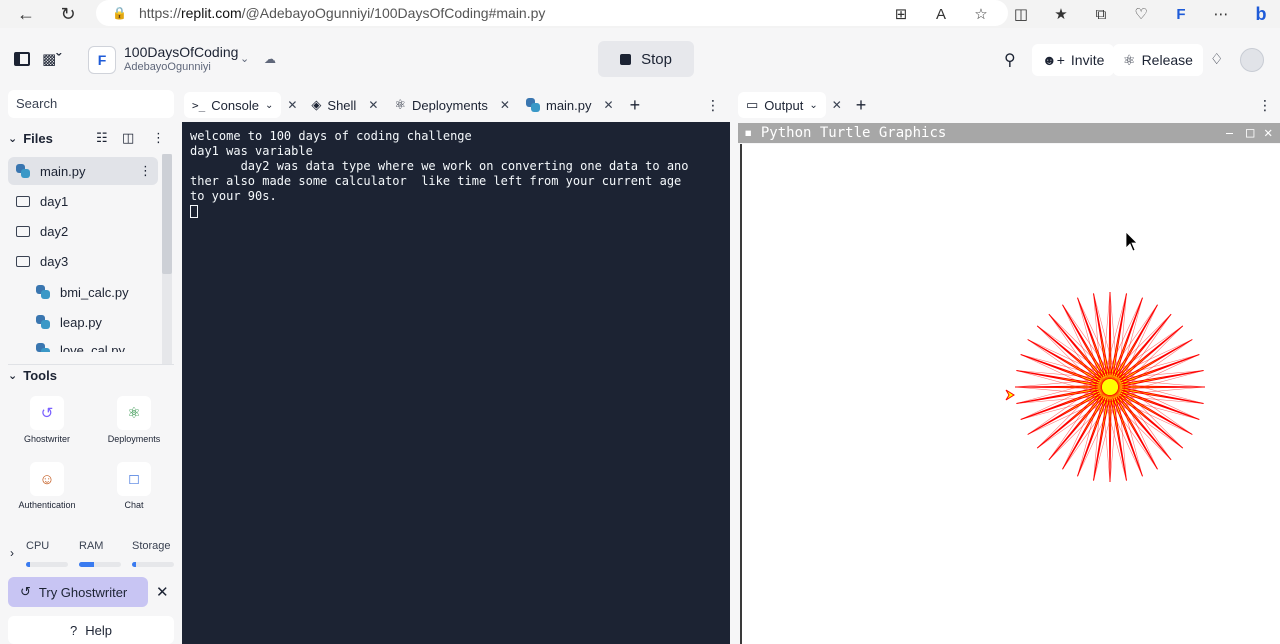 The width and height of the screenshot is (1280, 644). I want to click on file-name: love_cal.py, so click(93, 347).